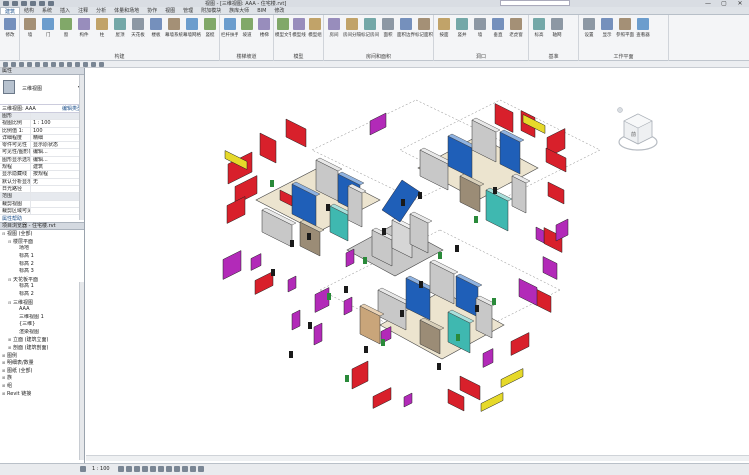 Image resolution: width=749 pixels, height=475 pixels. What do you see at coordinates (65, 10) in the screenshot?
I see `tab-3: 插入` at bounding box center [65, 10].